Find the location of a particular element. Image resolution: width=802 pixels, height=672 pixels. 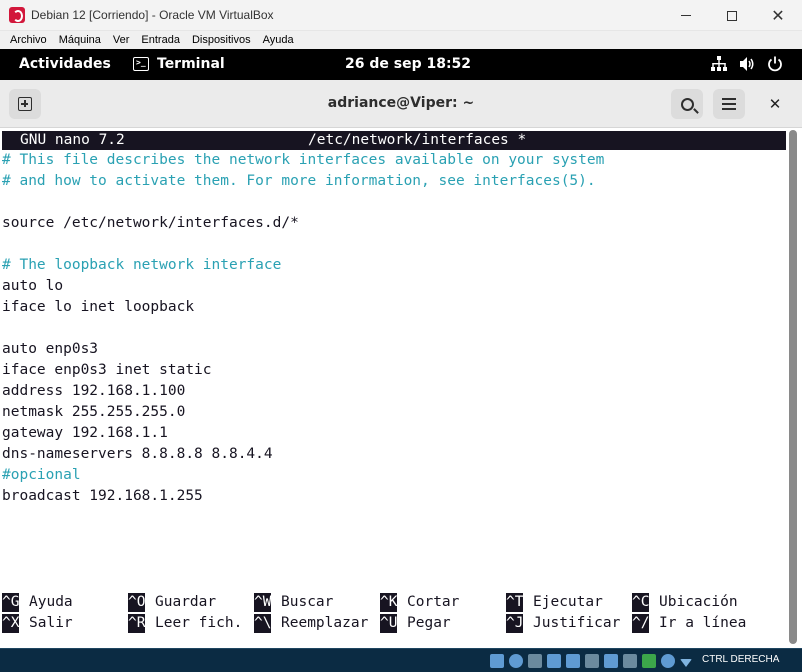

app-menu-terminal: >_ Terminal is located at coordinates (179, 64).